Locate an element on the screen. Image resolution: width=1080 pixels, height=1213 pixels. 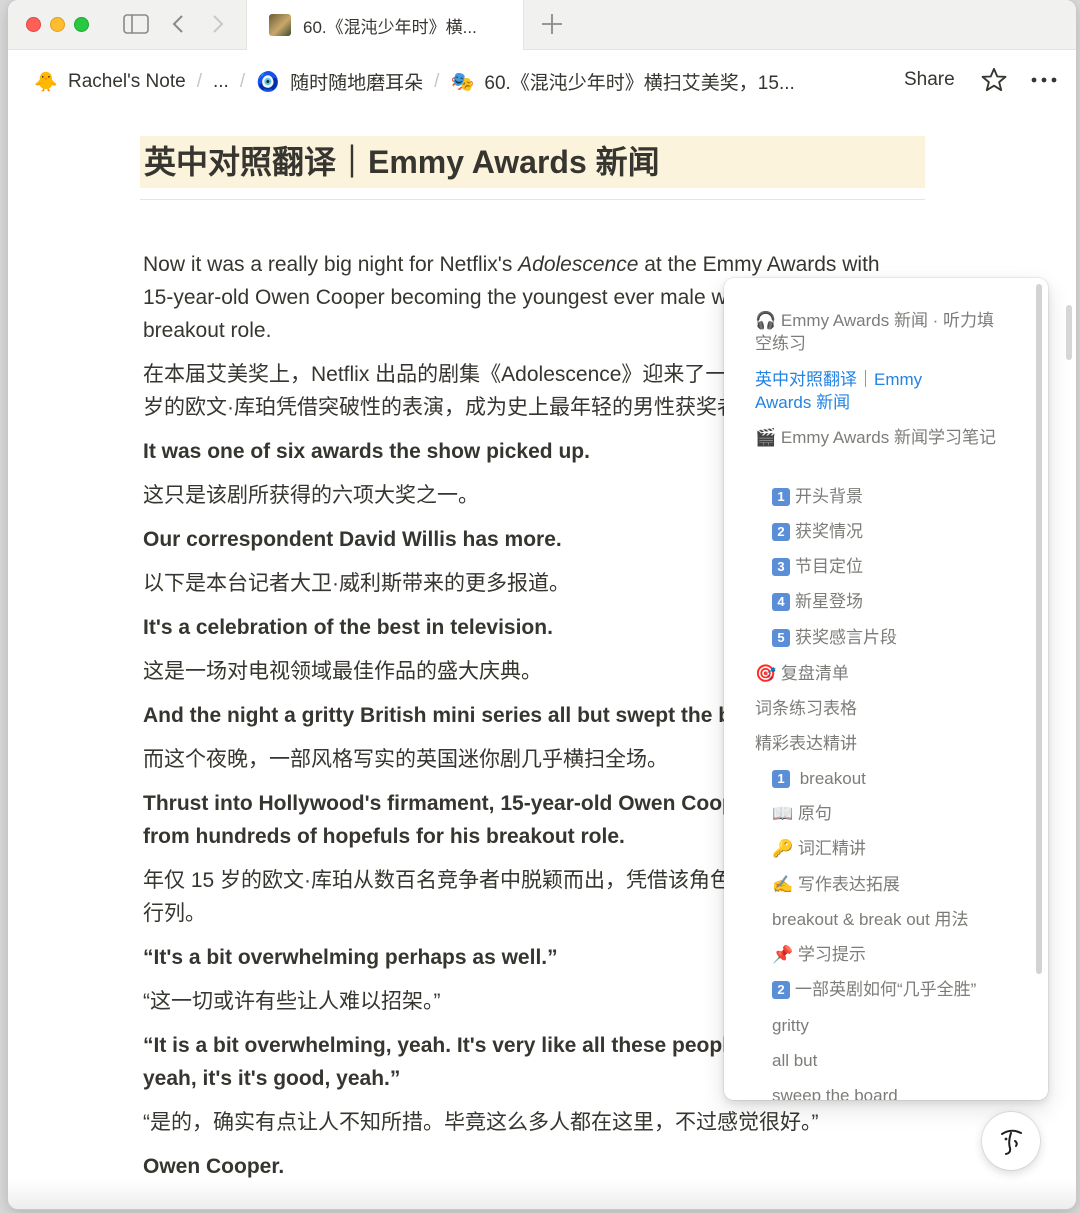
nazar-amulet-icon: 🧿 is located at coordinates (268, 82).